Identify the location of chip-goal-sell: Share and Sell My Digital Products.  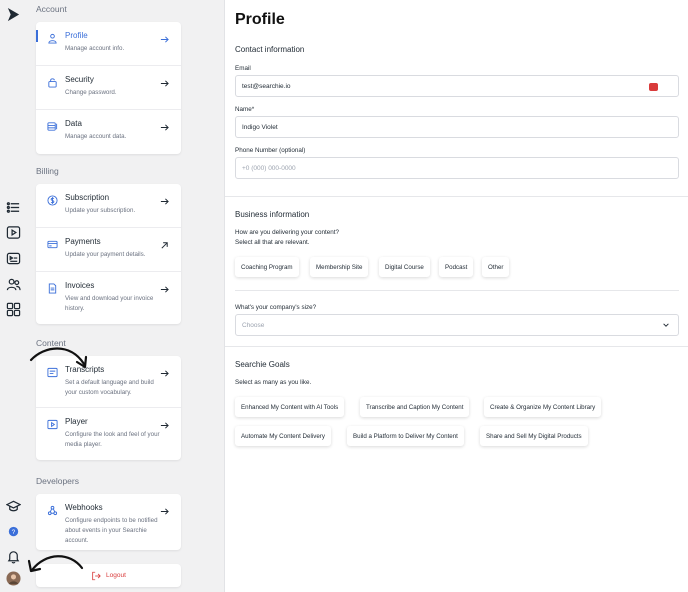
(534, 436).